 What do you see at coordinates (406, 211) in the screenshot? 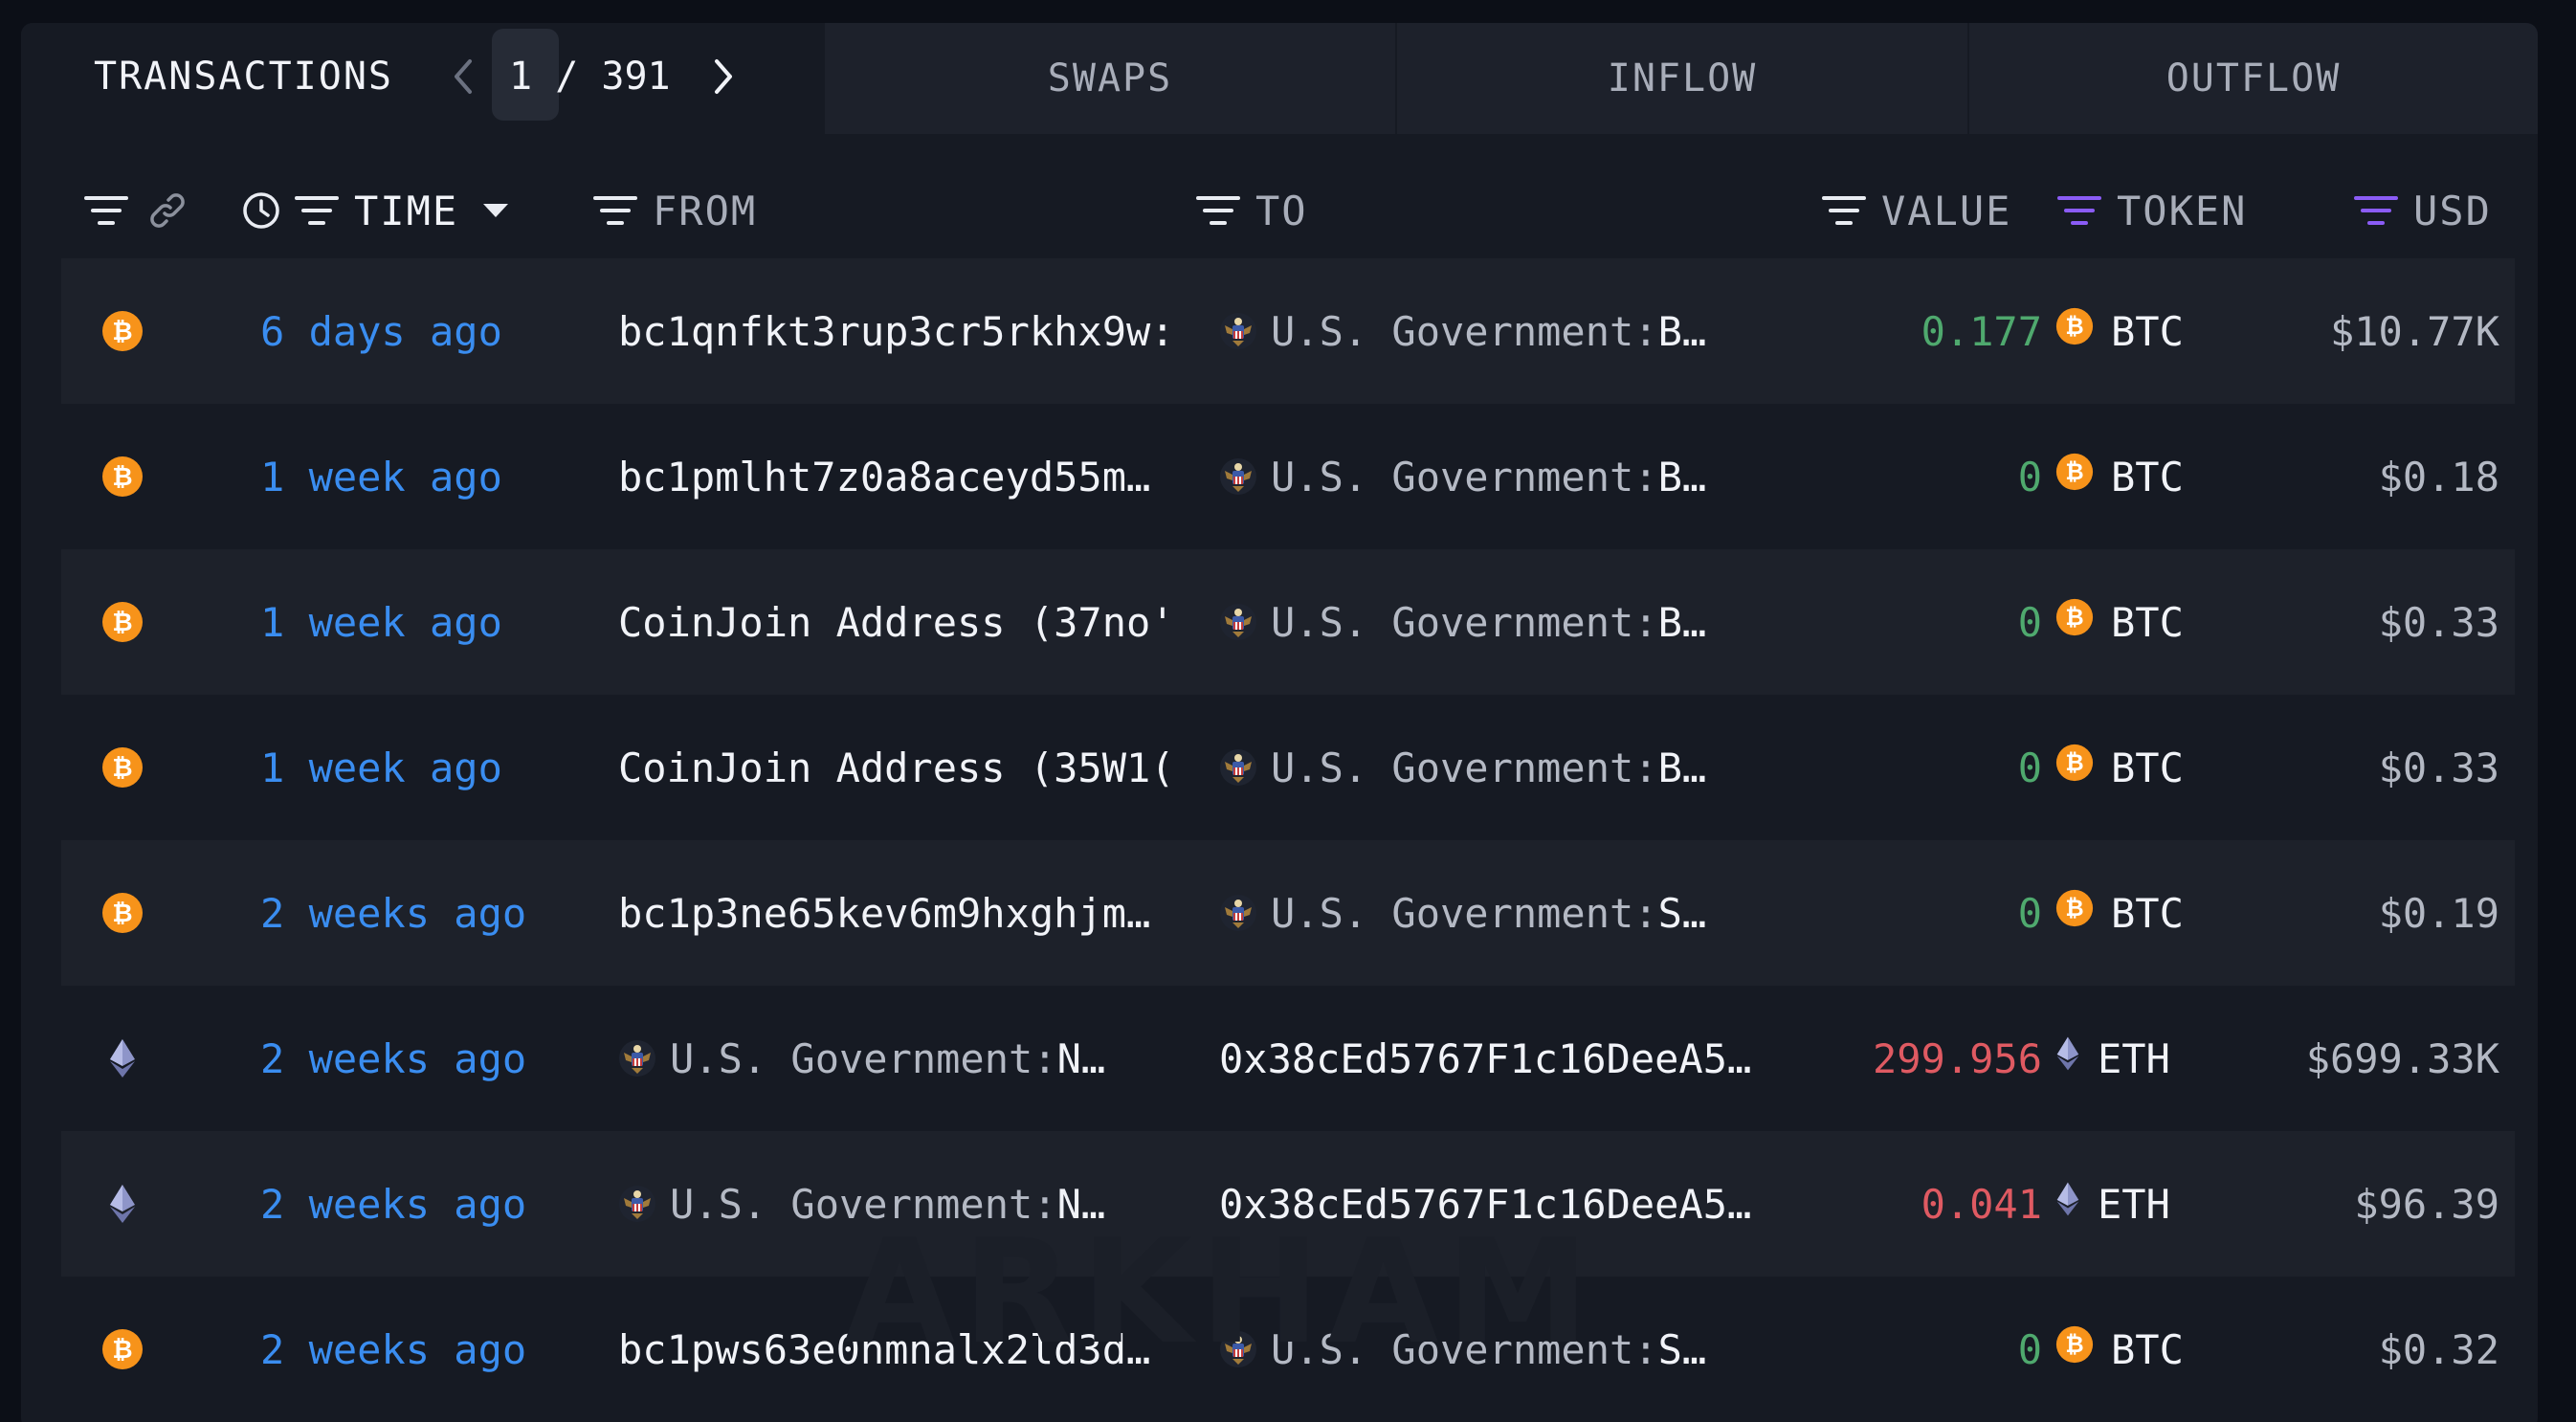
I see `time-column-label: TIME` at bounding box center [406, 211].